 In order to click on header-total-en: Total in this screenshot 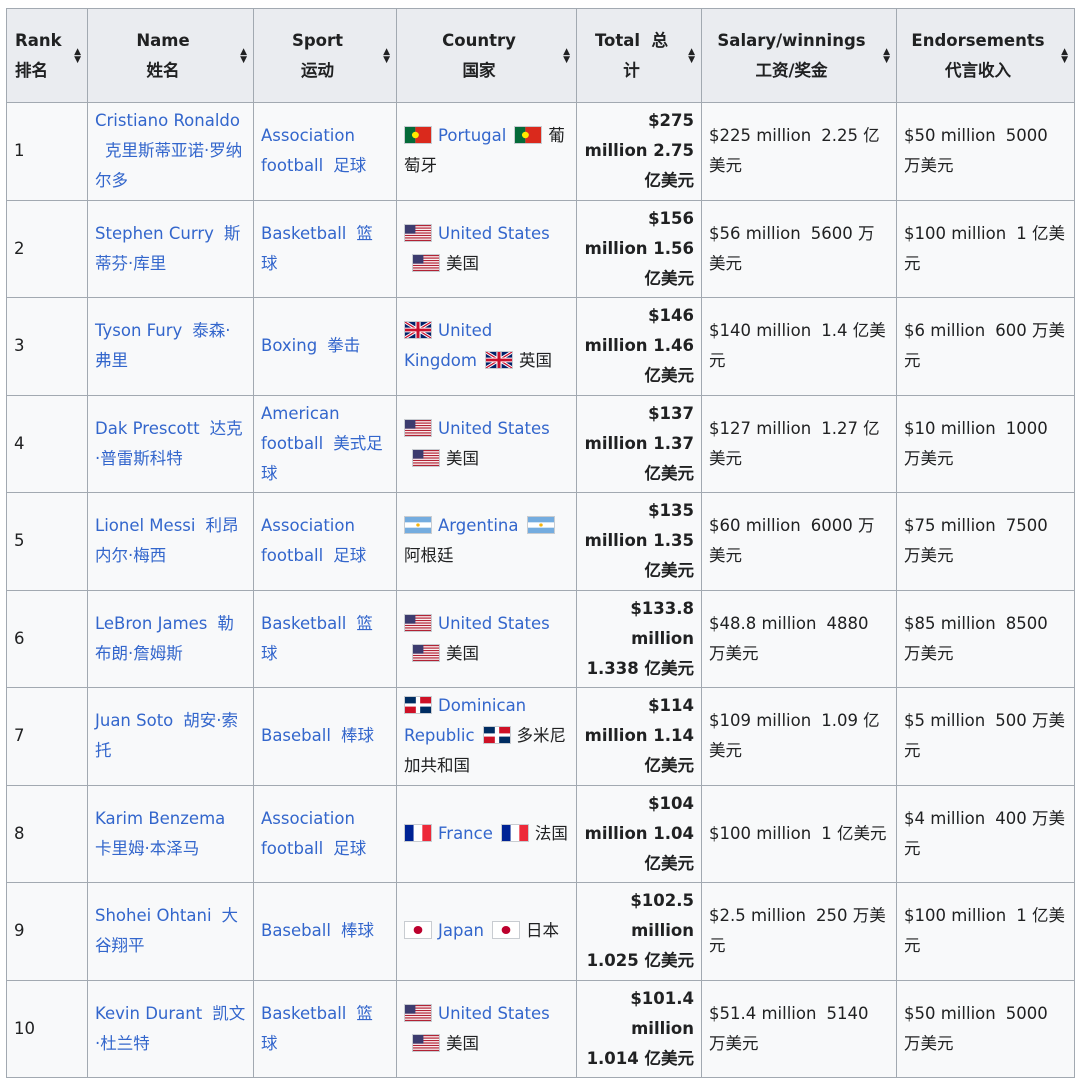, I will do `click(617, 40)`.